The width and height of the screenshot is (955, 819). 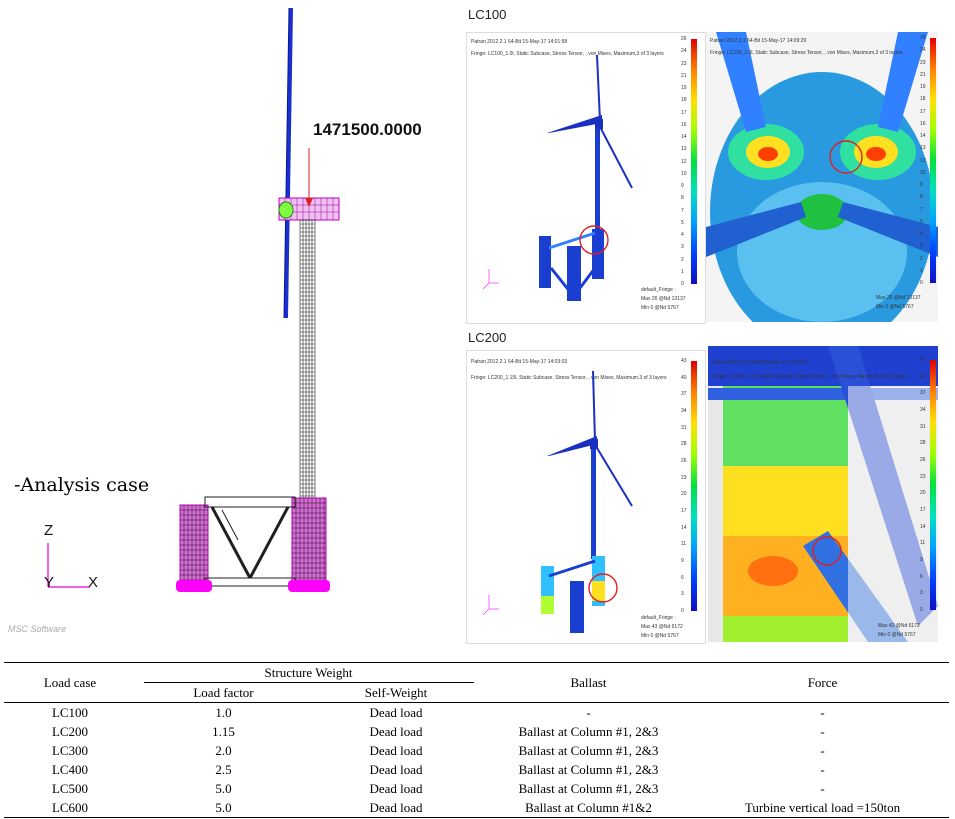 I want to click on lc100-fringe-max: Max 26 @Nd 13137, so click(x=663, y=299).